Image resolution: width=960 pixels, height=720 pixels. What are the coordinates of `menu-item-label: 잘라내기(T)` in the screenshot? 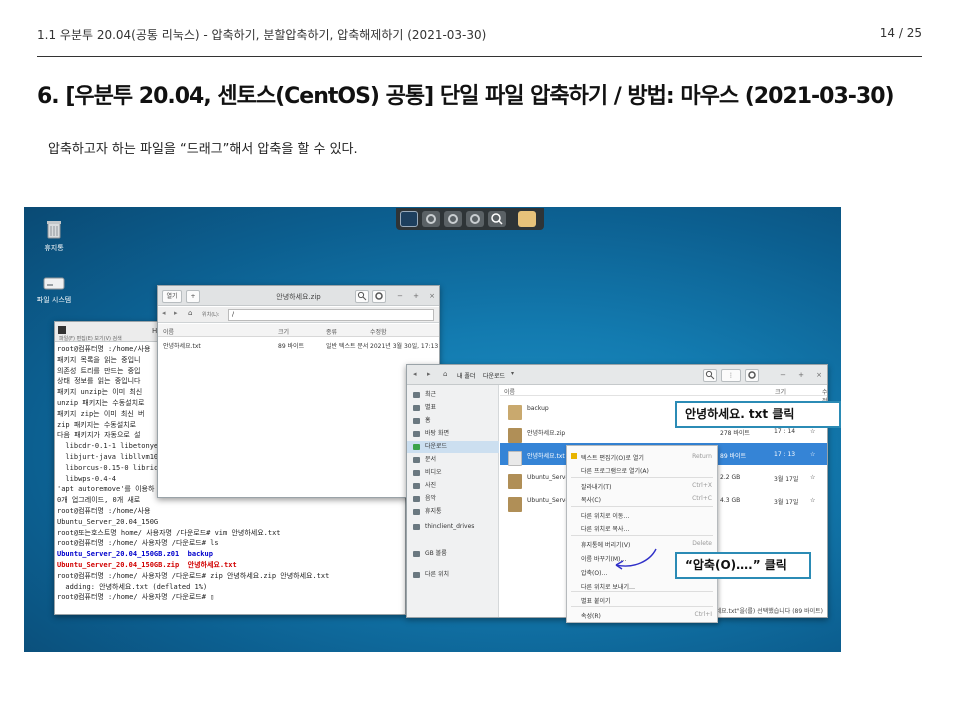 It's located at (596, 487).